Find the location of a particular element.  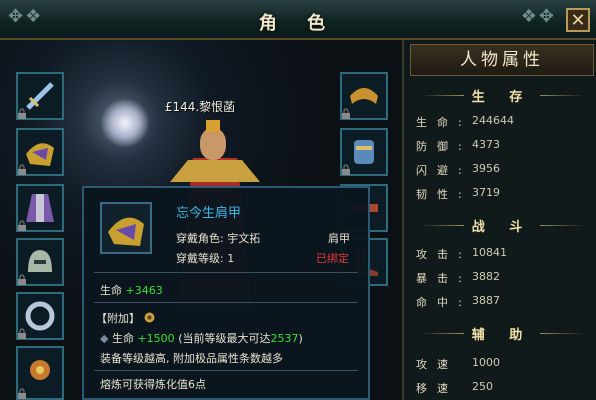

stat-row-hp: 生命: 244644 is located at coordinates (504, 124).